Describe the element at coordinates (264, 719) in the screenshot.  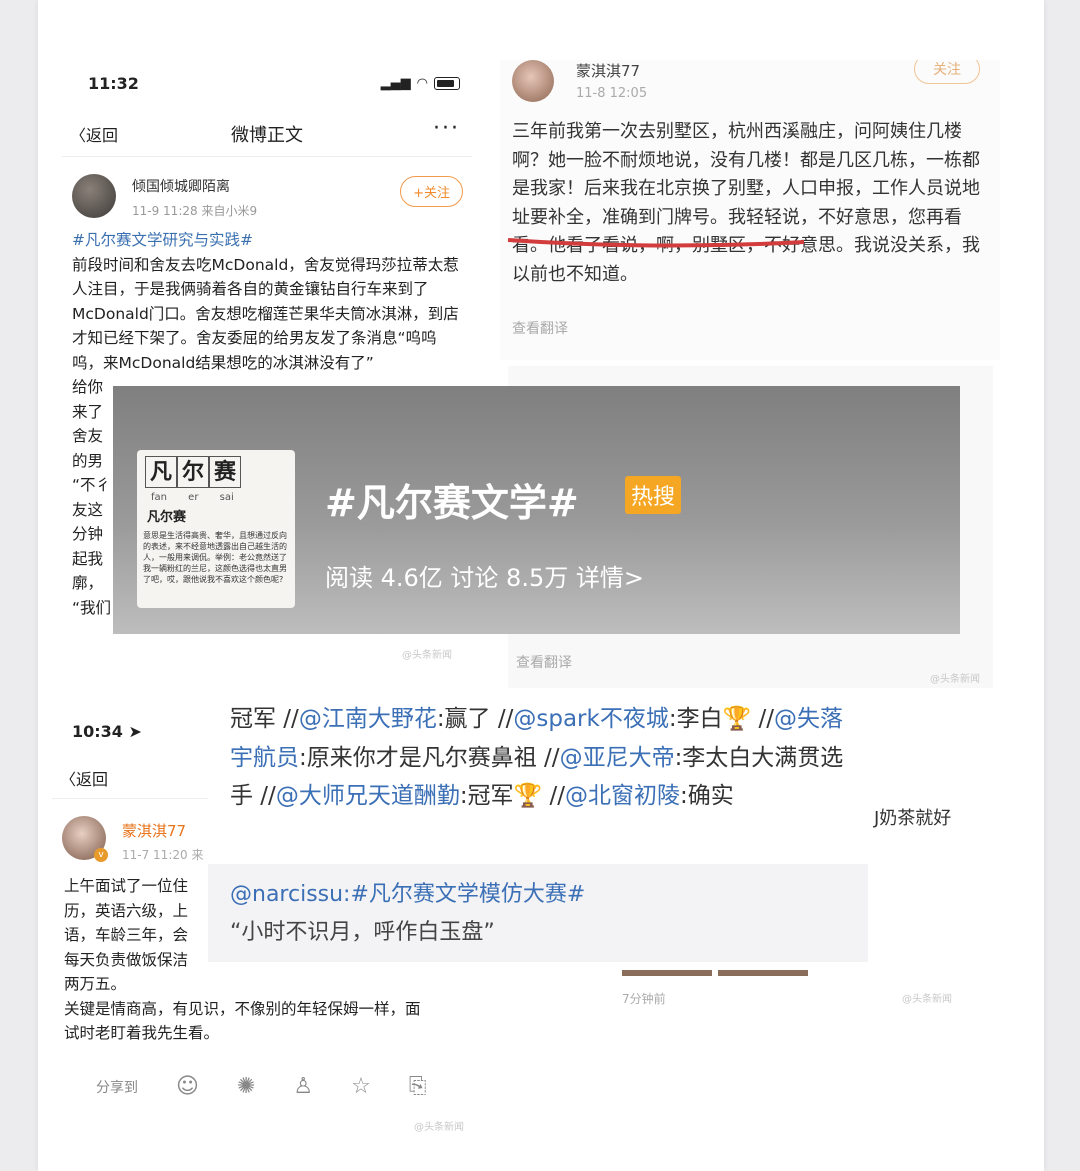
I see `comment-text: 冠军 //` at that location.